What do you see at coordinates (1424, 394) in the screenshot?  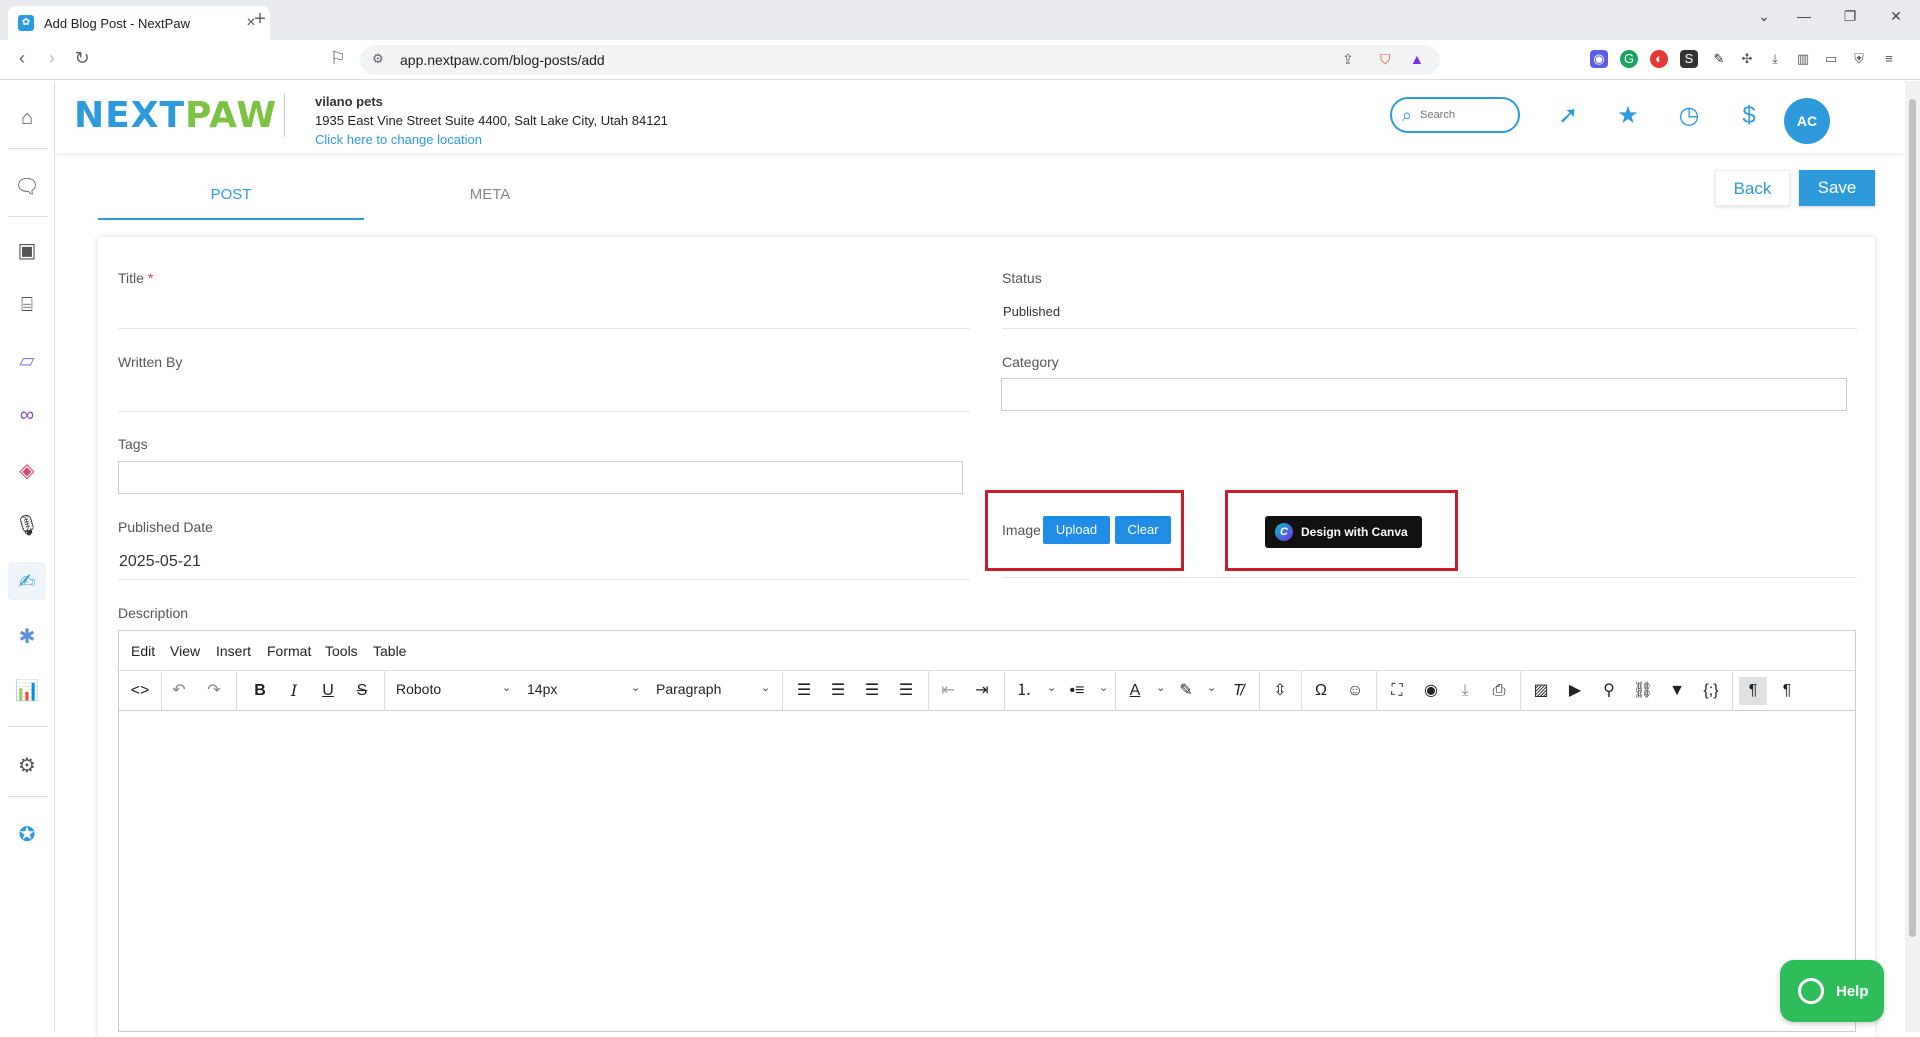 I see `category-select` at bounding box center [1424, 394].